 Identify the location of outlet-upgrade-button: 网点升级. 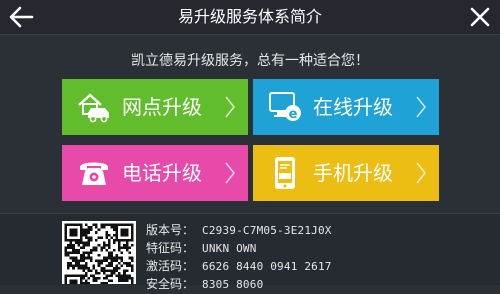
(155, 107).